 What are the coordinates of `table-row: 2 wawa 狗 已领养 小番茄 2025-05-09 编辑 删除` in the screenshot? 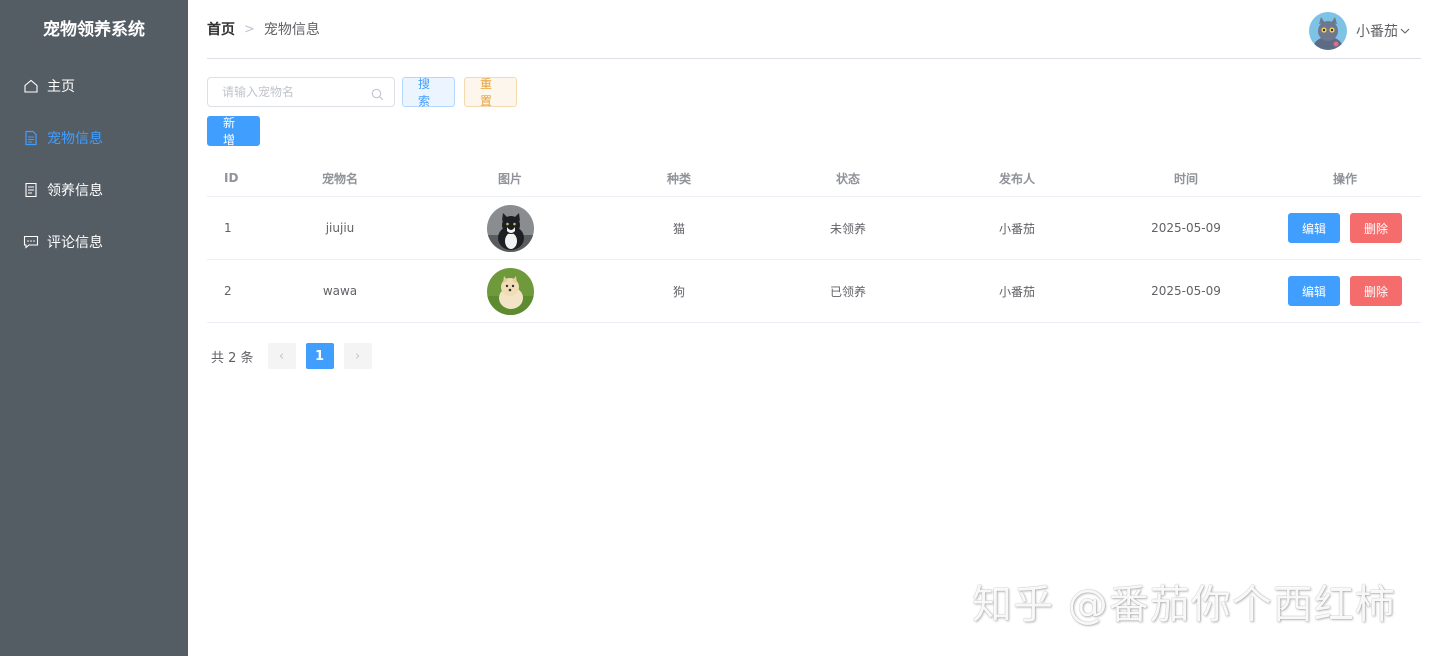 It's located at (814, 291).